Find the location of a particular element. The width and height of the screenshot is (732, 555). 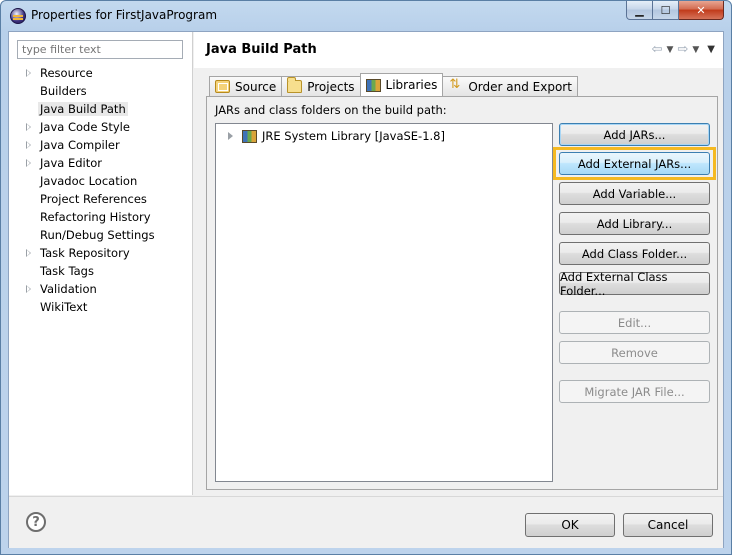

sidebar-item-java-compiler: Java Compiler is located at coordinates (101, 145).